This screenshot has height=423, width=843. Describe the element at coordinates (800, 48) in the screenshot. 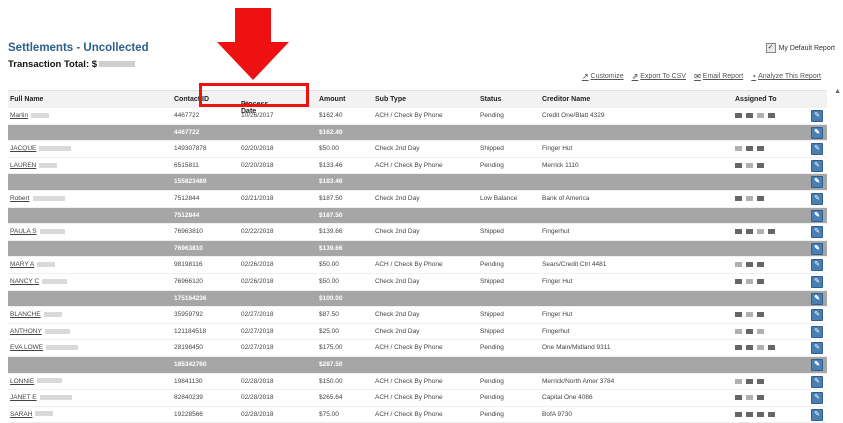

I see `my-default-report-toggle: ✓ My Default Report` at that location.